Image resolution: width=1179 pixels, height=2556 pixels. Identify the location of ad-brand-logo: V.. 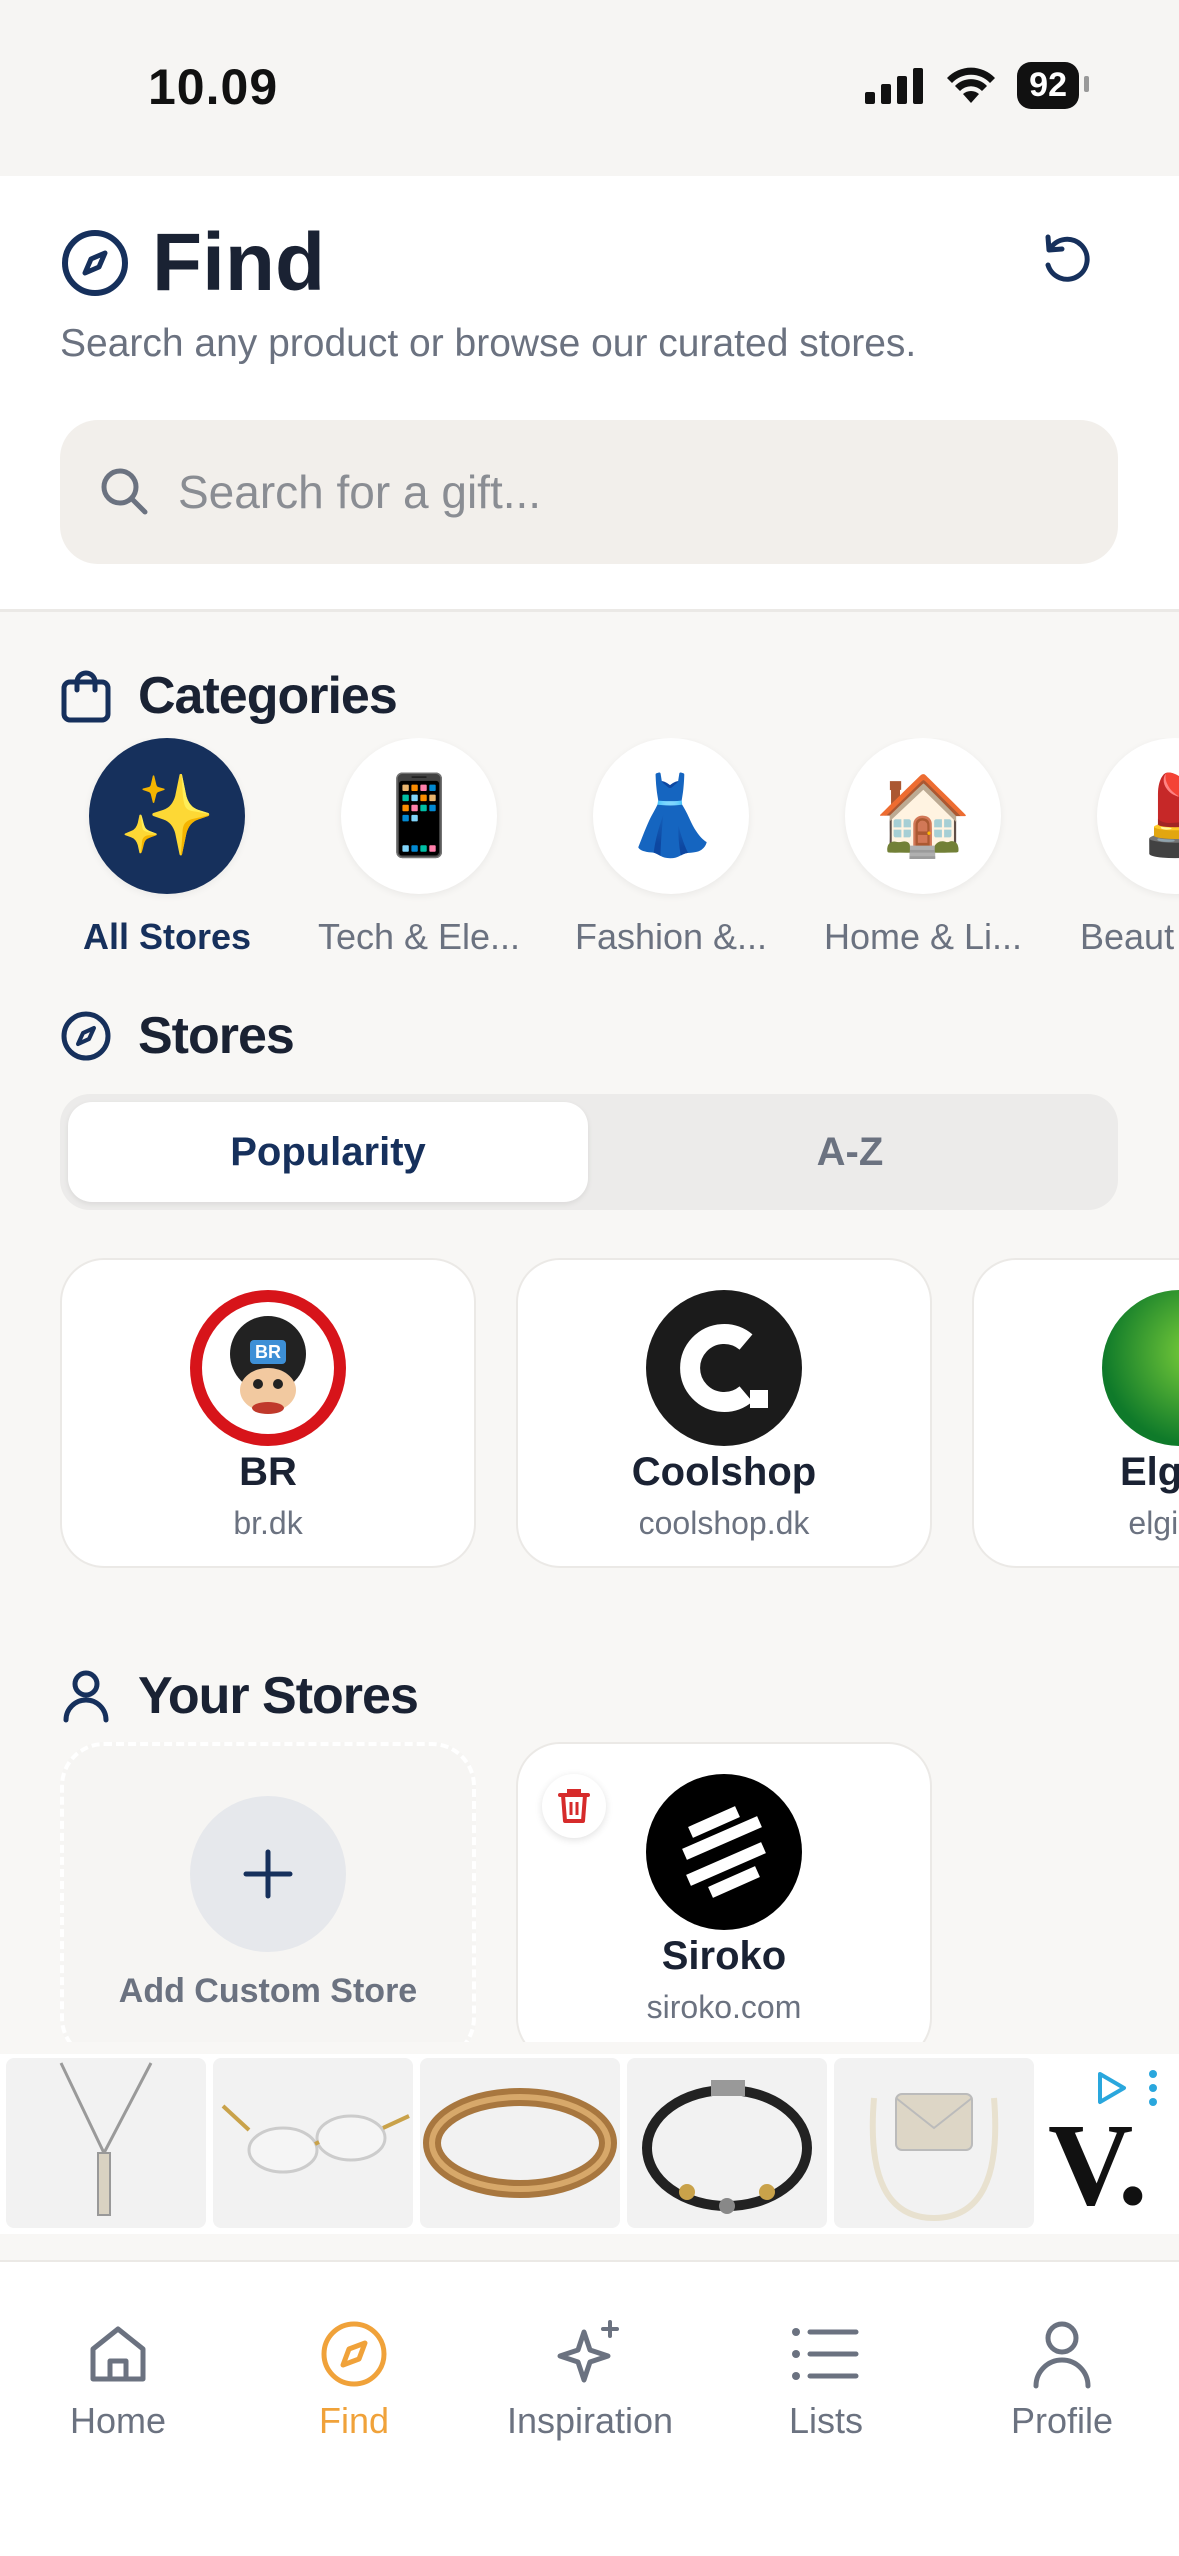
(1109, 2143).